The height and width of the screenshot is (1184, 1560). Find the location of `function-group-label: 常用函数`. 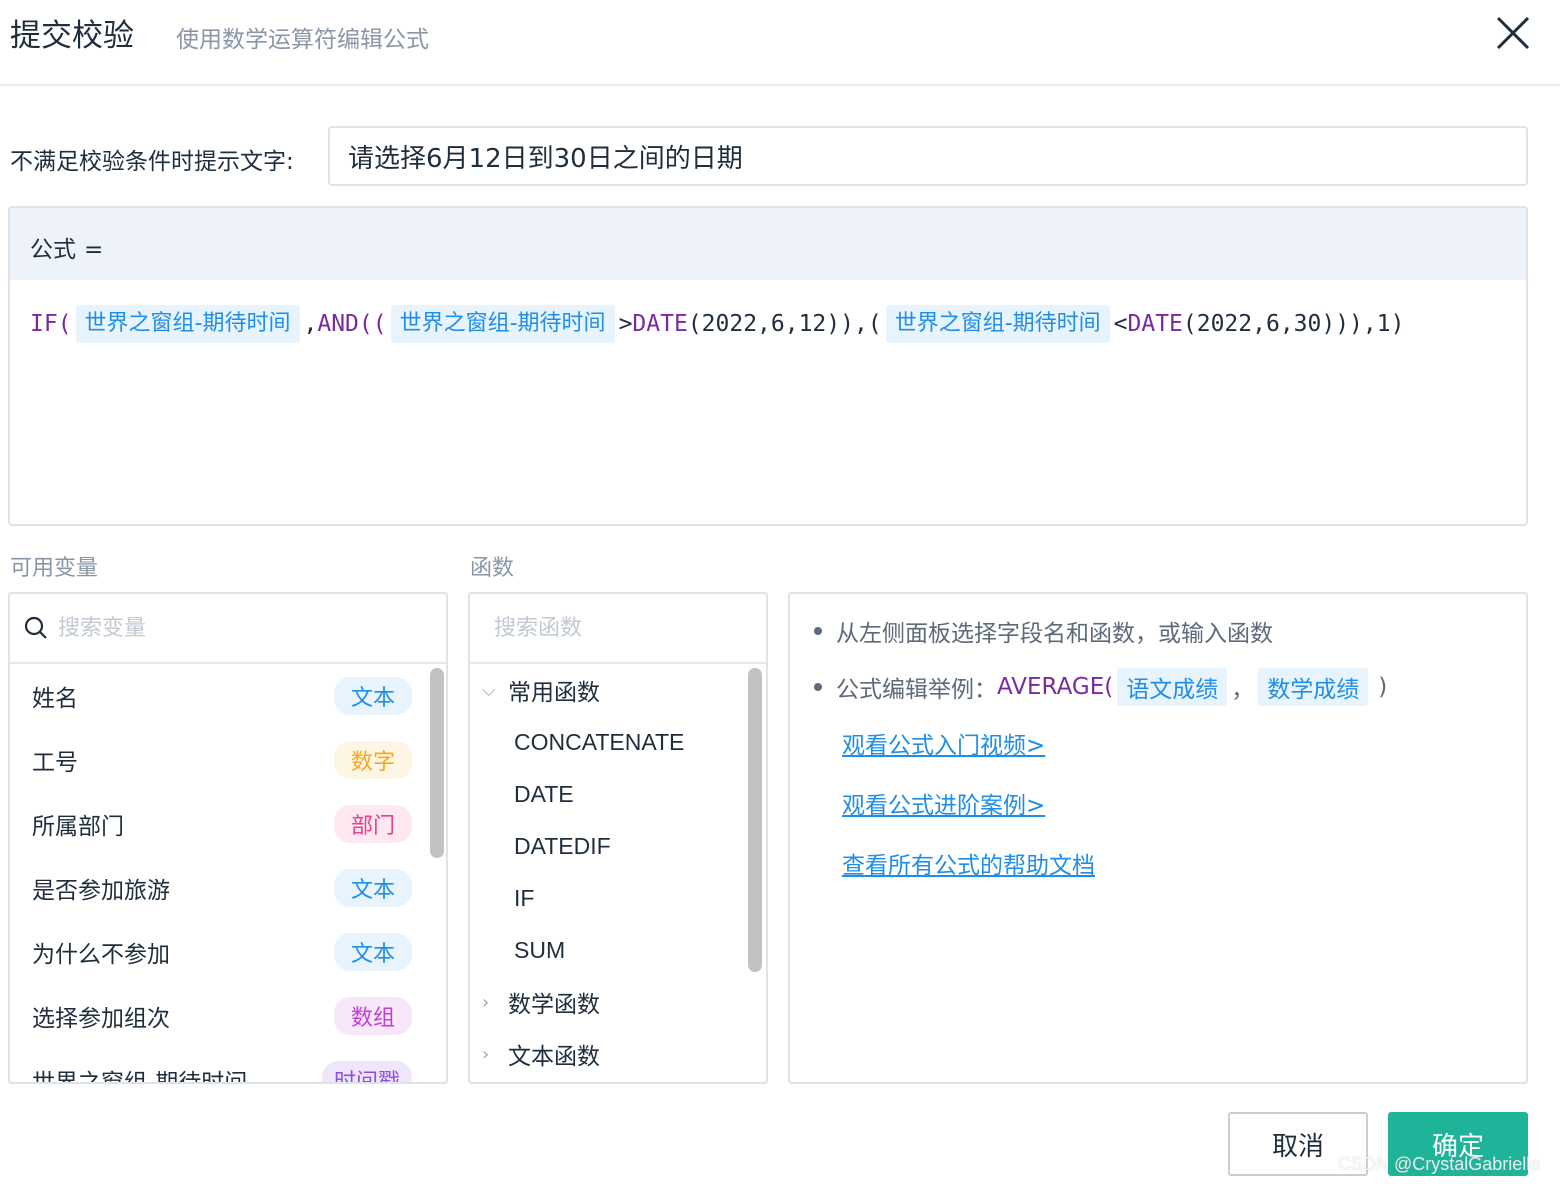

function-group-label: 常用函数 is located at coordinates (554, 693).